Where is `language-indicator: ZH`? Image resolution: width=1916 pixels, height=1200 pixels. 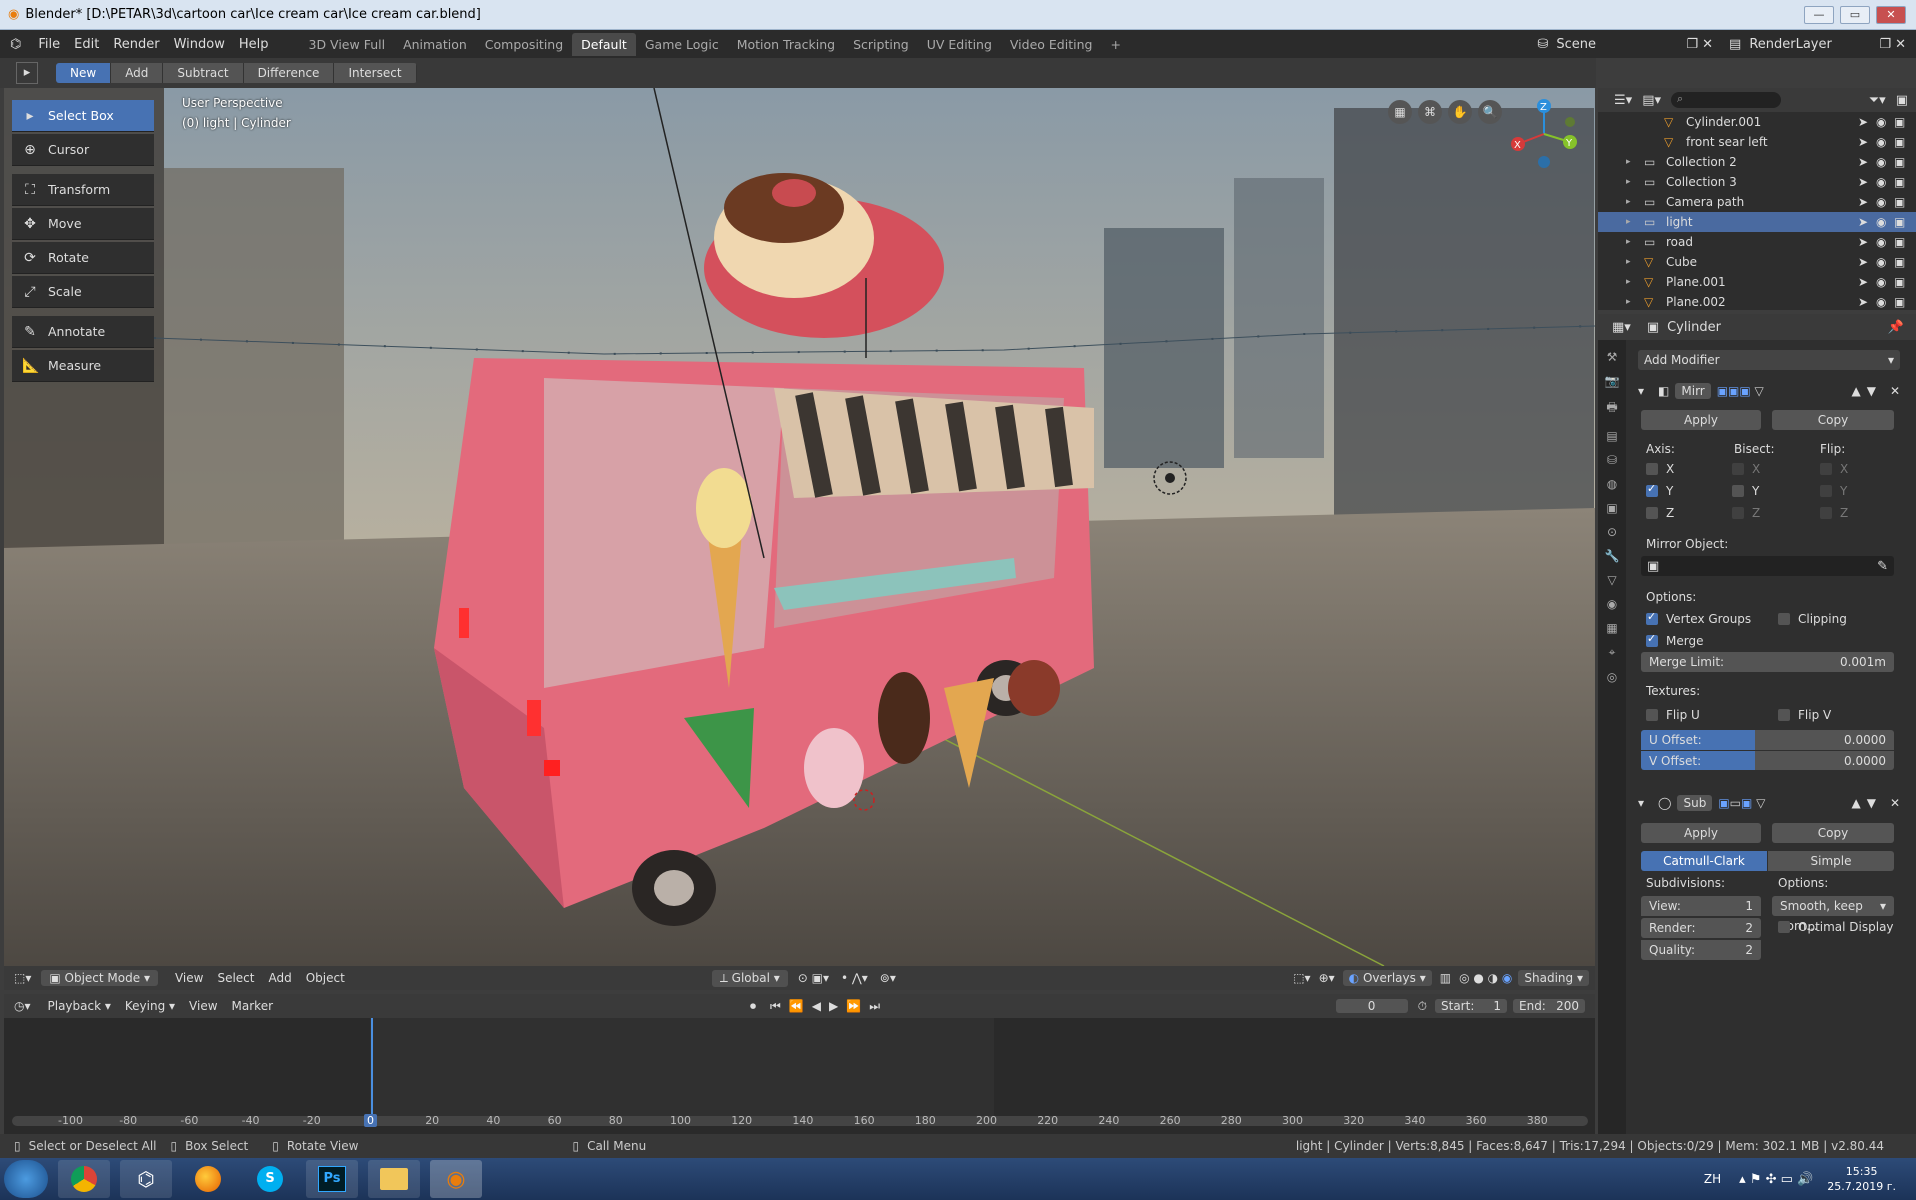 language-indicator: ZH is located at coordinates (1712, 1179).